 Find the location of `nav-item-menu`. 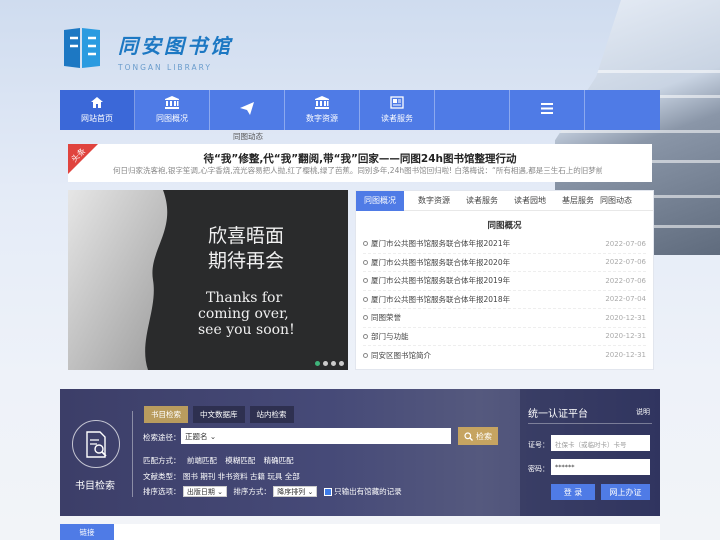

nav-item-menu is located at coordinates (547, 110).